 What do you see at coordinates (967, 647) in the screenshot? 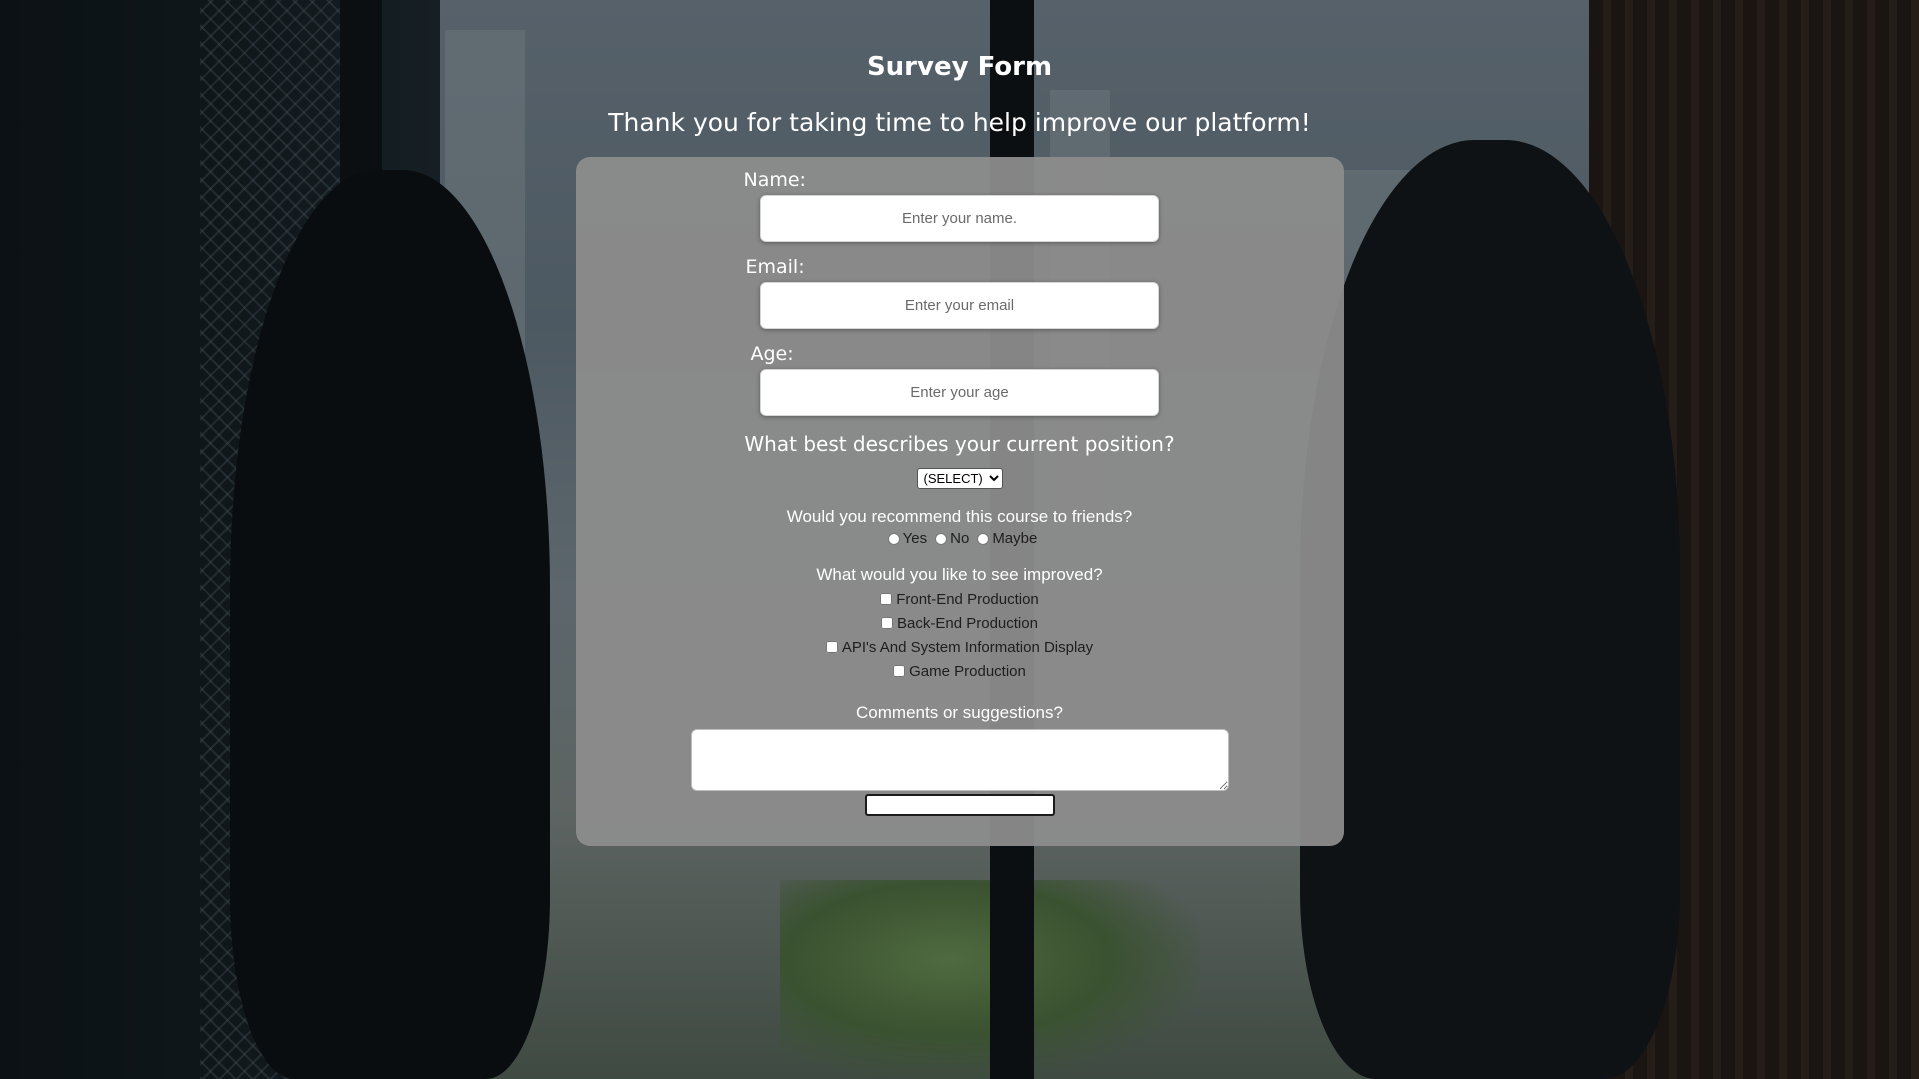
I see `improve-option-label: API's And System Information Display` at bounding box center [967, 647].